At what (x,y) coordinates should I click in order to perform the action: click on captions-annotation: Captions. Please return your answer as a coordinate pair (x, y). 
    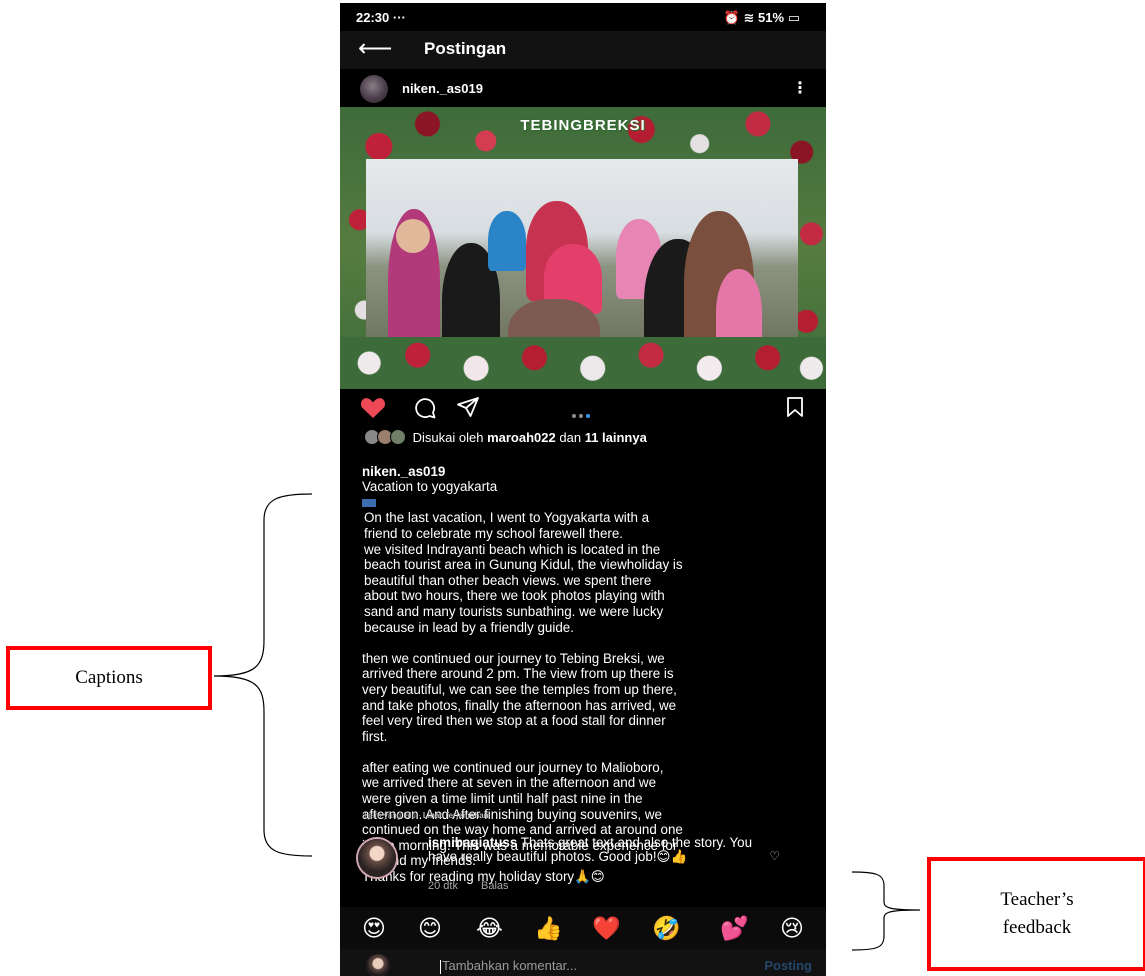
    Looking at the image, I should click on (109, 678).